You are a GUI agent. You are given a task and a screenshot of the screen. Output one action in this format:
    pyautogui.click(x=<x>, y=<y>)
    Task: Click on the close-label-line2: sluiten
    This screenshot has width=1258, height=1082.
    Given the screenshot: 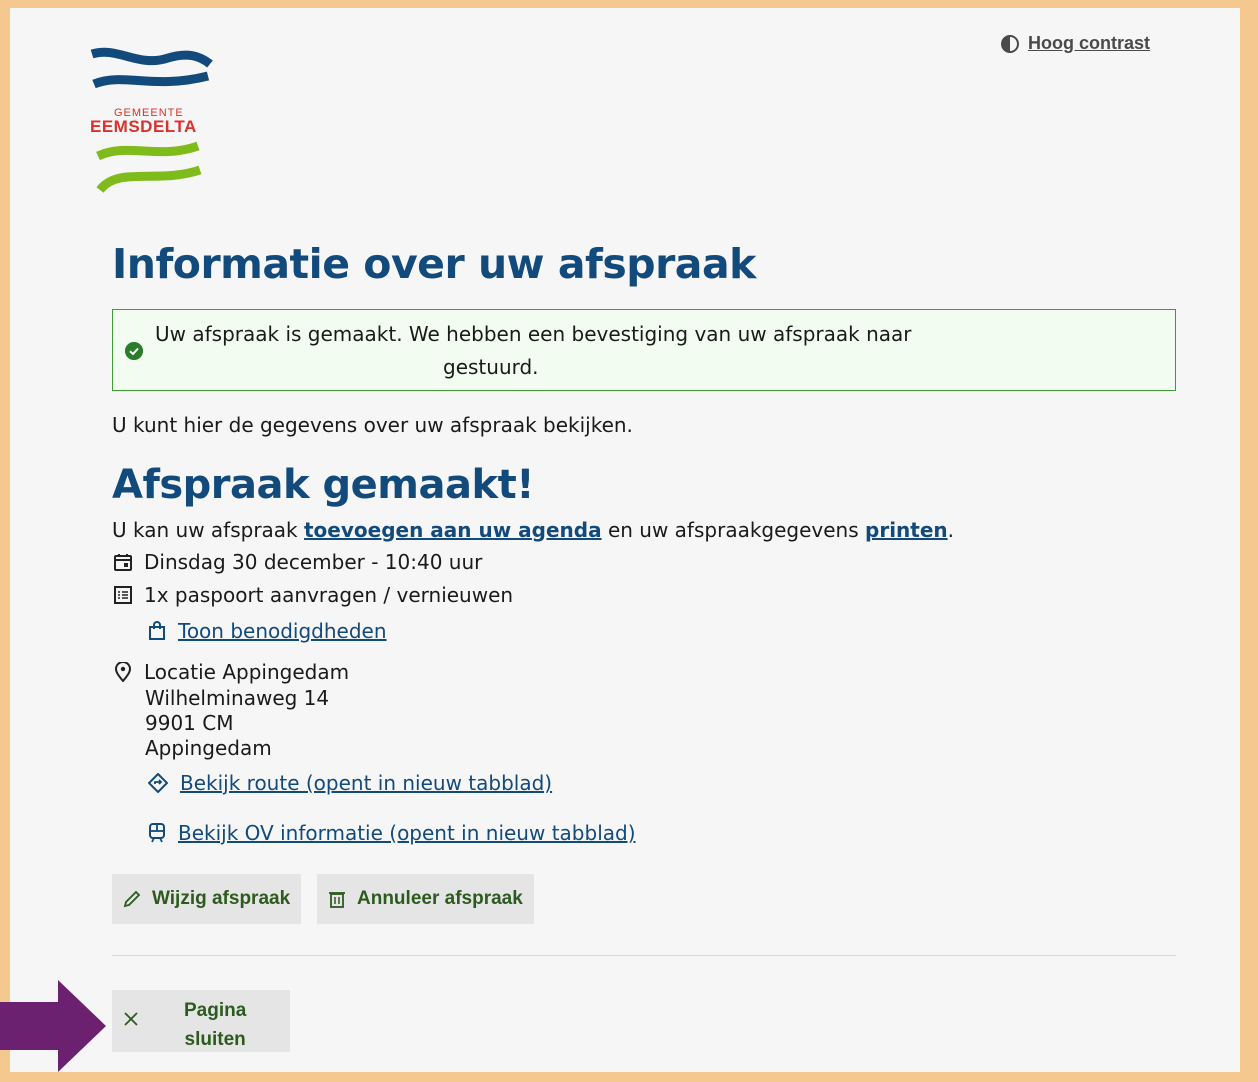 What is the action you would take?
    pyautogui.click(x=215, y=1039)
    